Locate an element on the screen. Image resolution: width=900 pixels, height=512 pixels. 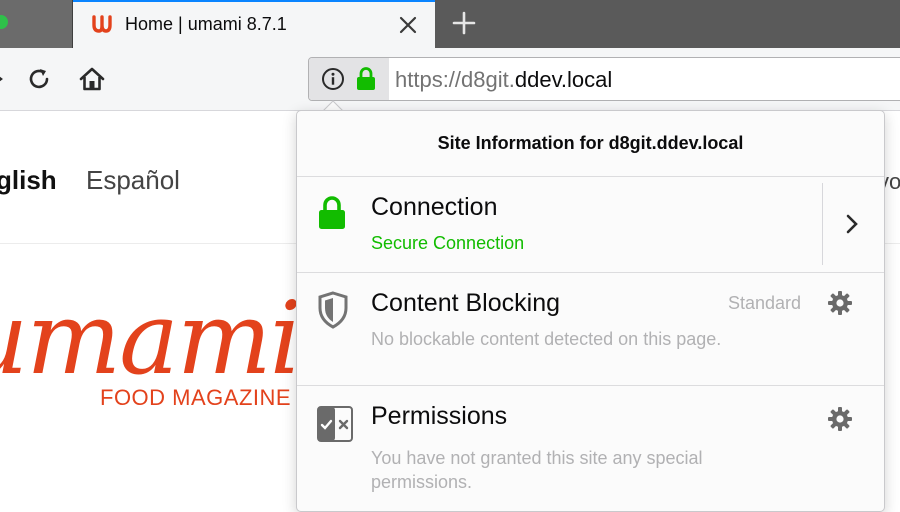
chevron-right-icon is located at coordinates (852, 224).